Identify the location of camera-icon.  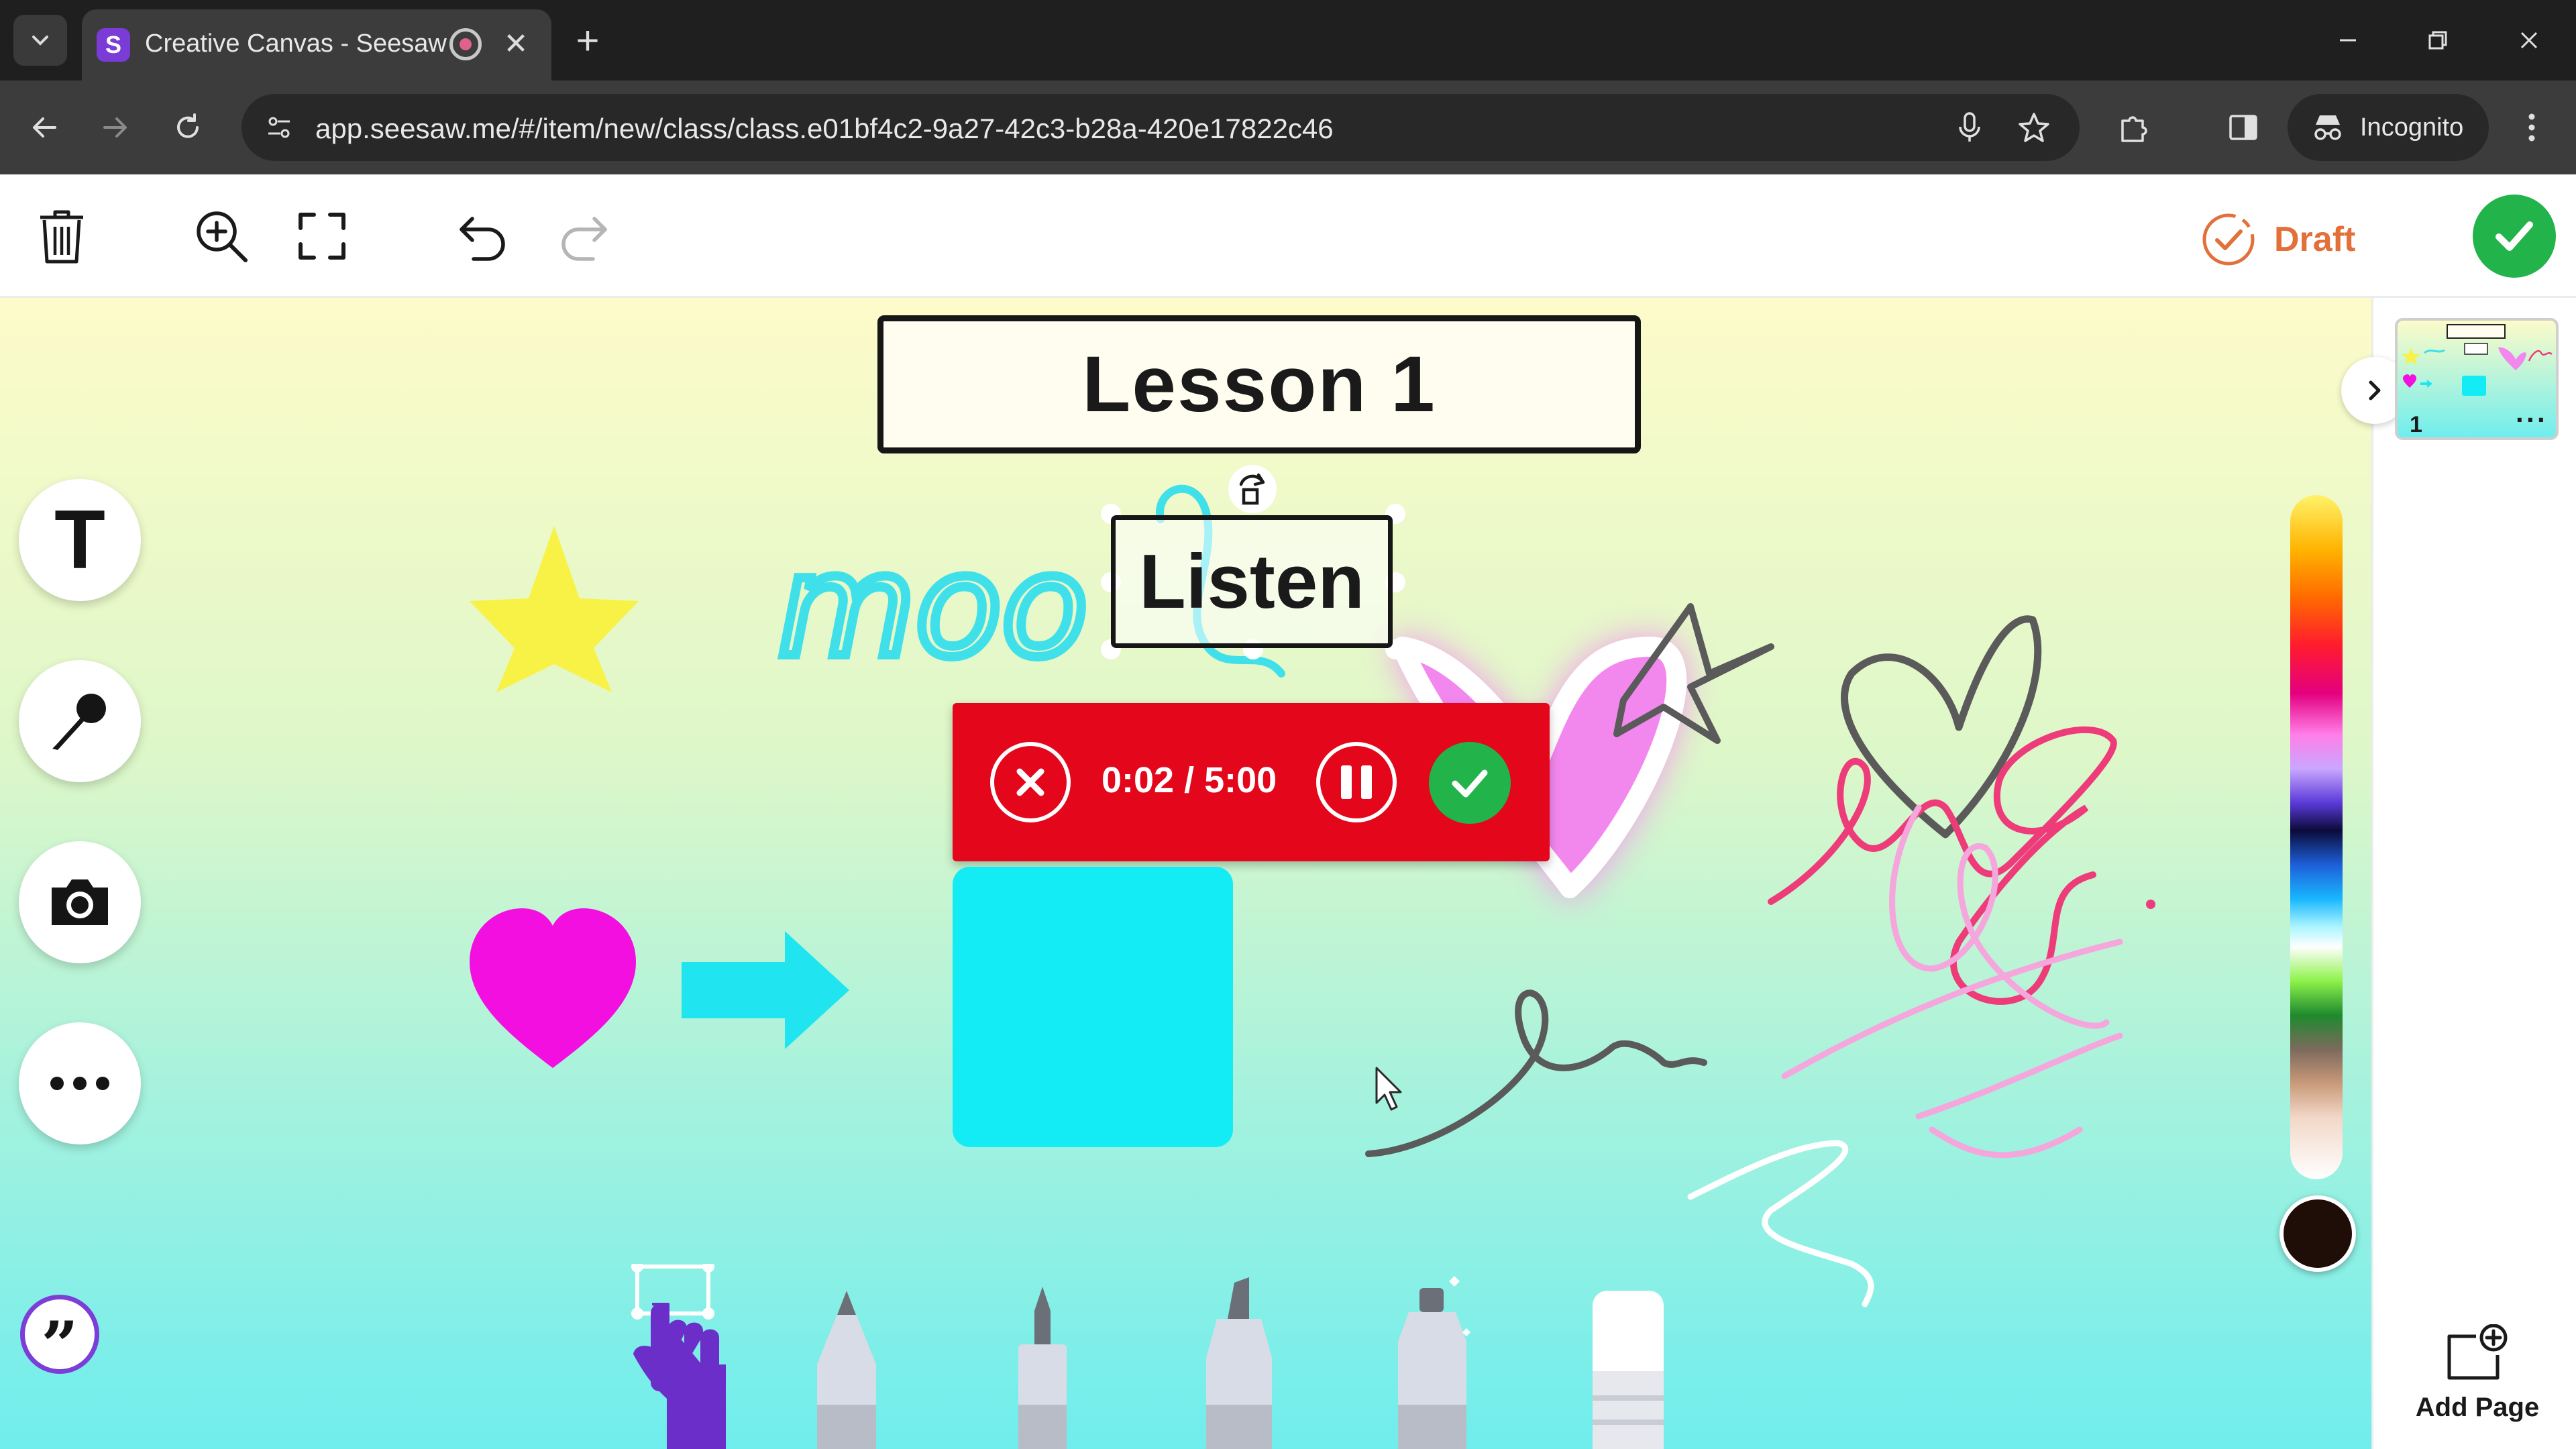
(80, 902).